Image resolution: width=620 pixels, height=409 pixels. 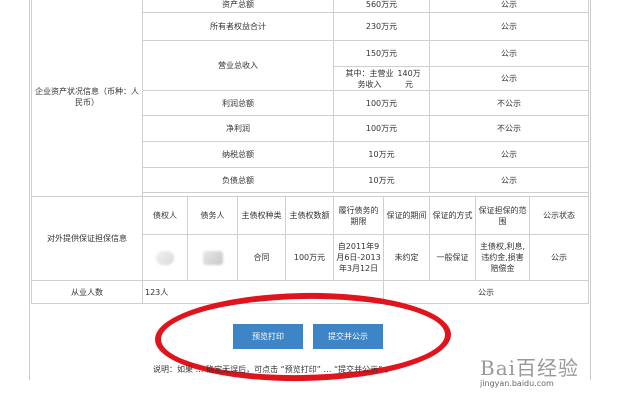 I want to click on guarantee-claim-type: 合同, so click(x=261, y=257).